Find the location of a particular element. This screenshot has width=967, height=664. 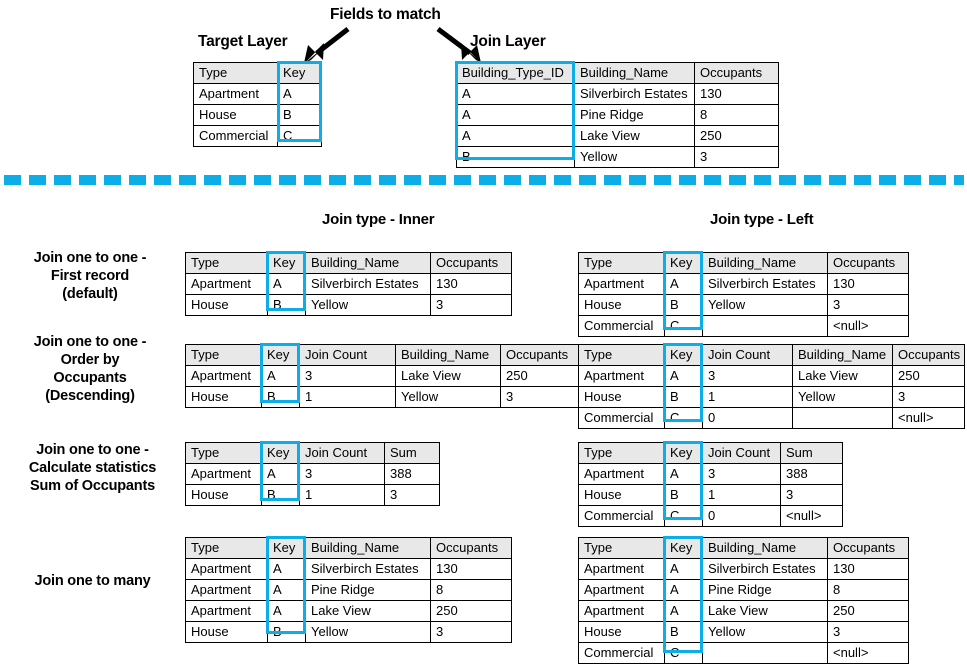

table-row: Commercial C 0 <null> is located at coordinates (771, 418).